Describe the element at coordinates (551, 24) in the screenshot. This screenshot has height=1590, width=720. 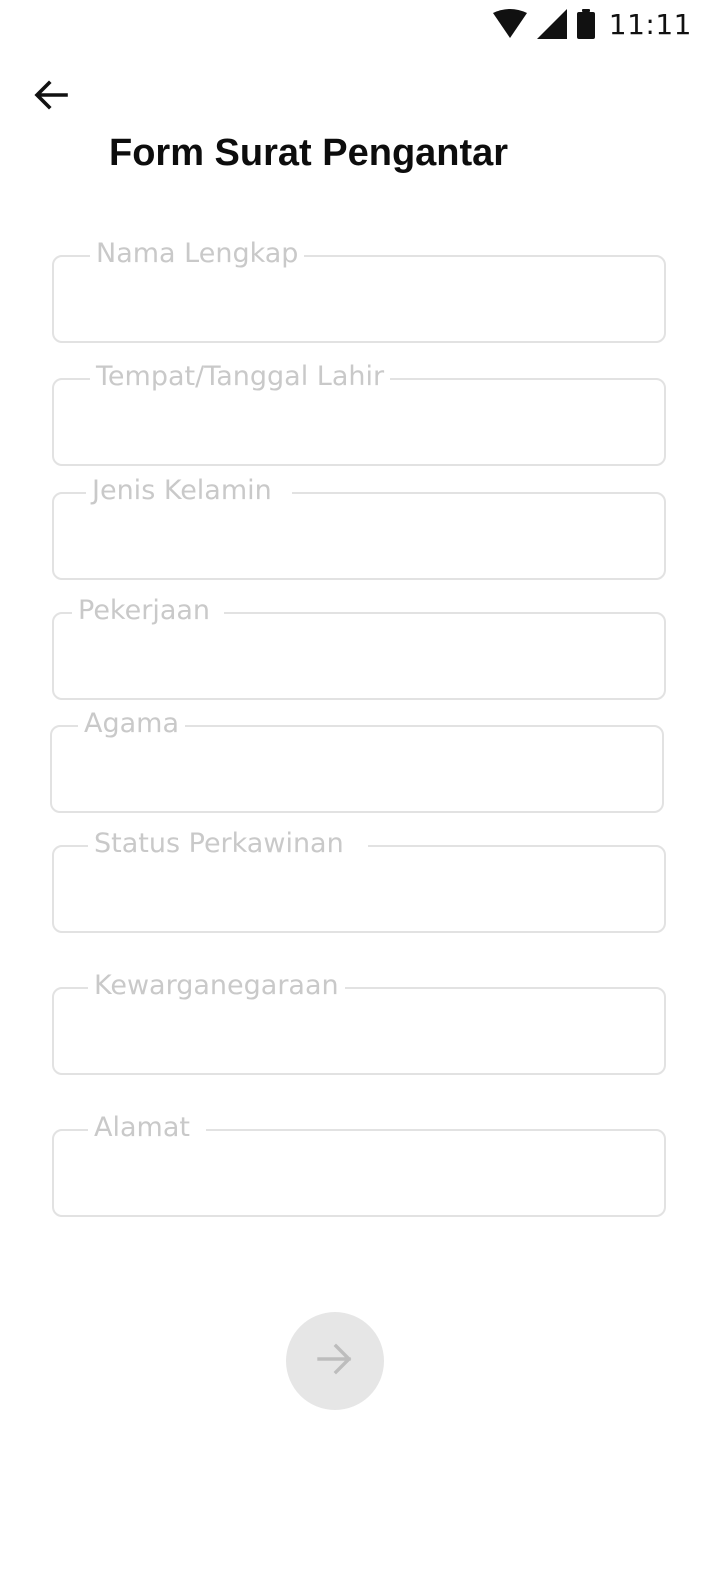
I see `cellular-signal-icon` at that location.